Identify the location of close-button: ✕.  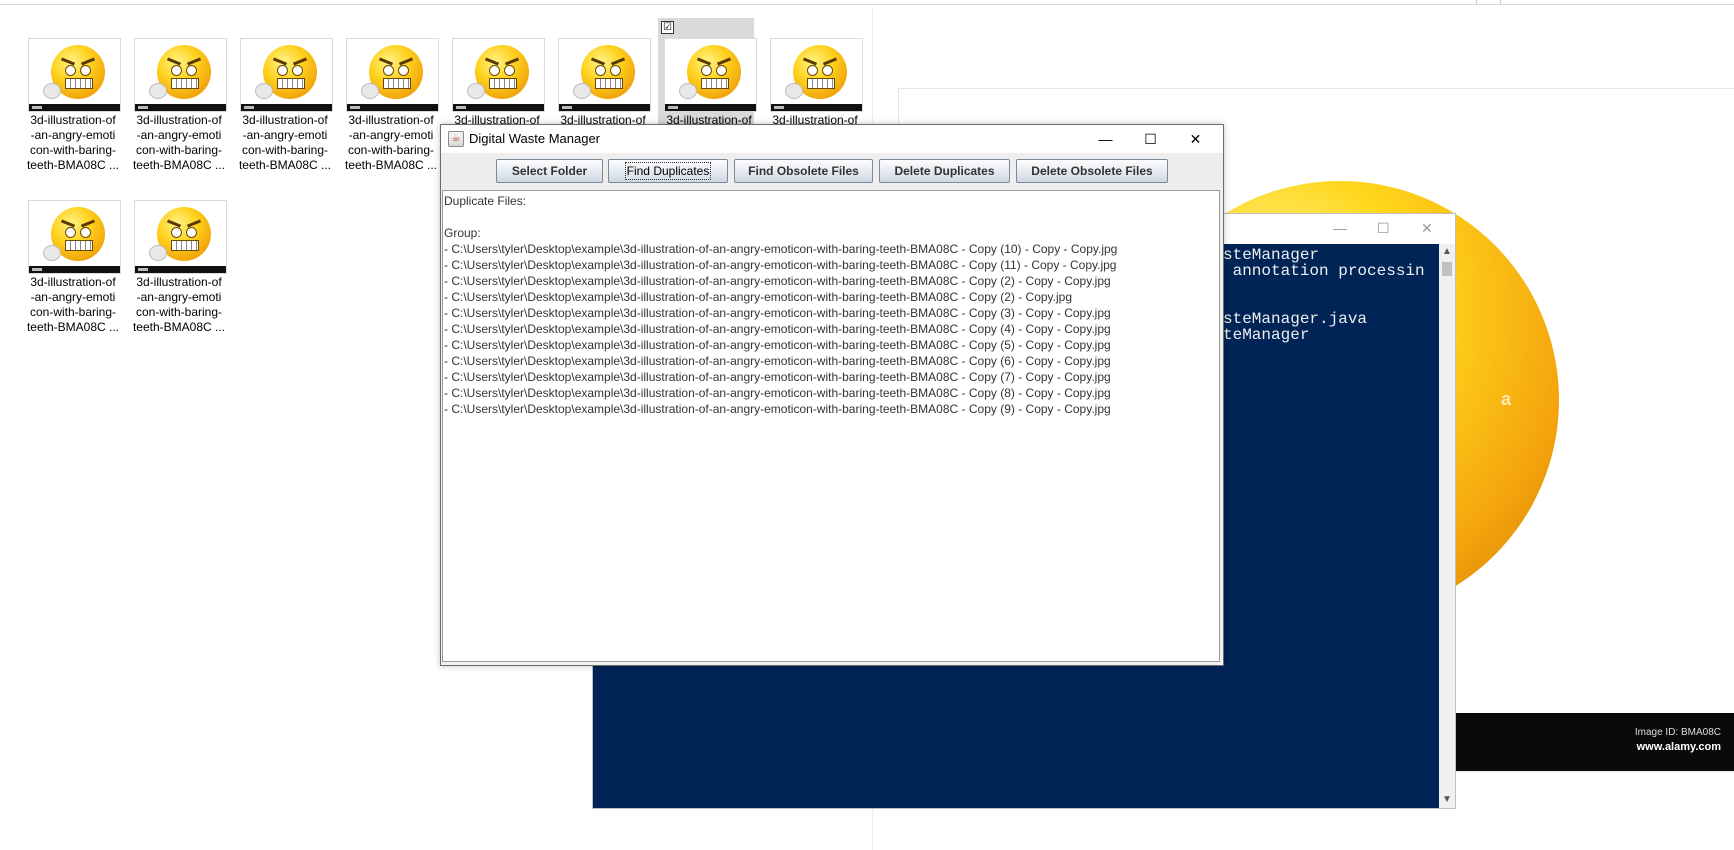
(1195, 139).